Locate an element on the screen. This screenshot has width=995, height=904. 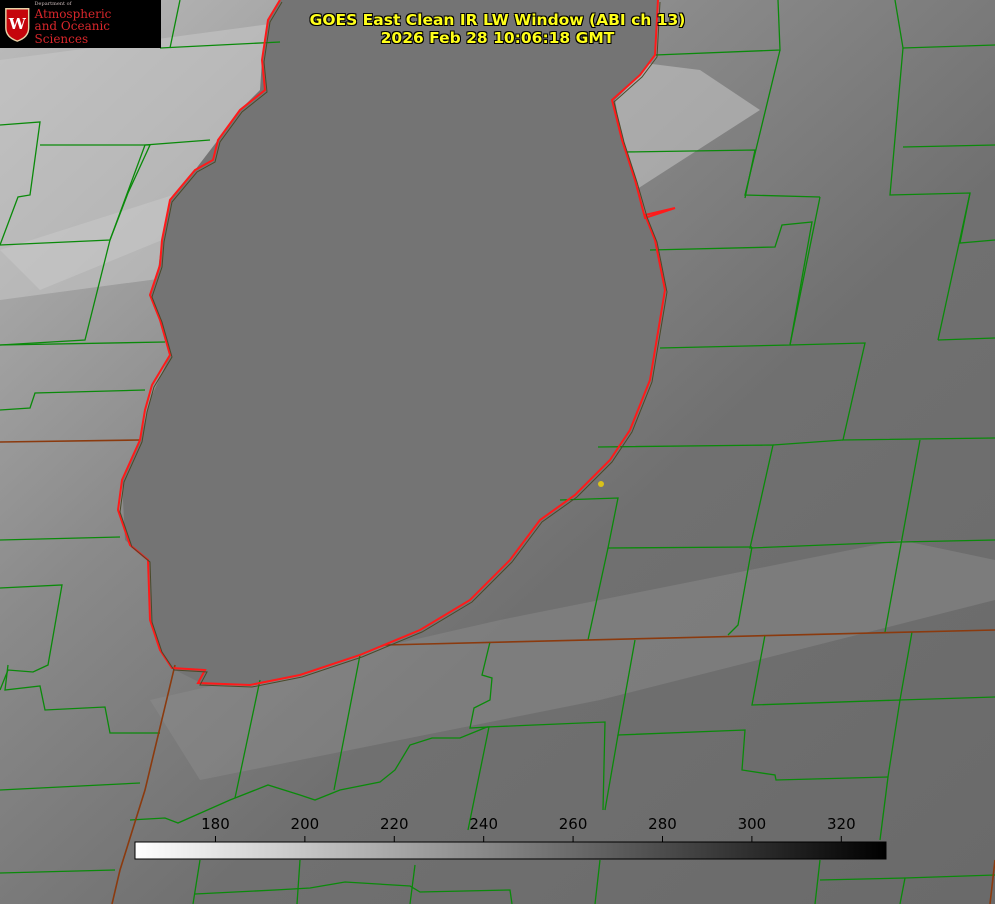
image-timestamp: 2026 Feb 28 10:06:18 GMT is located at coordinates (497, 38).